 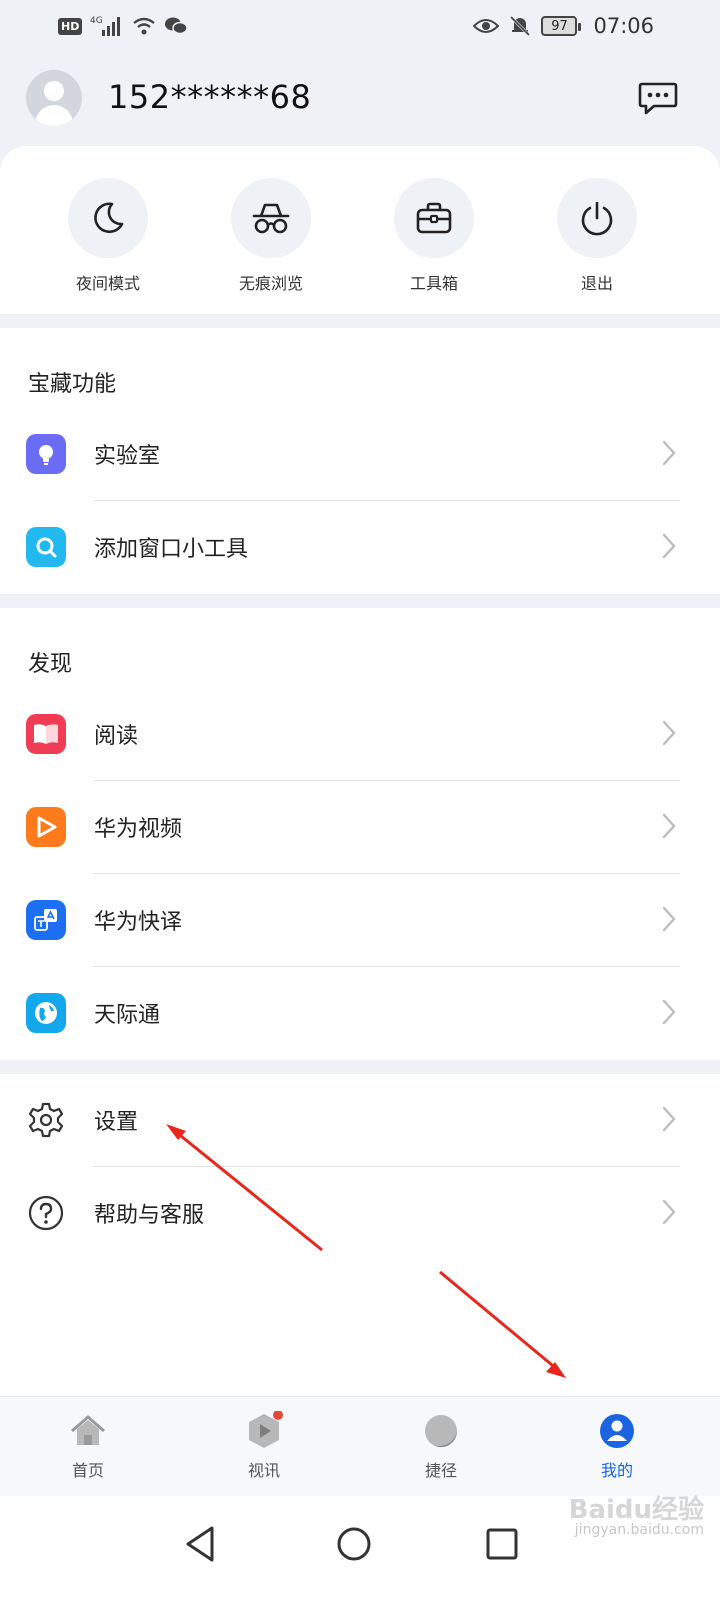 What do you see at coordinates (639, 1530) in the screenshot?
I see `watermark-url: jingyan.baidu.com` at bounding box center [639, 1530].